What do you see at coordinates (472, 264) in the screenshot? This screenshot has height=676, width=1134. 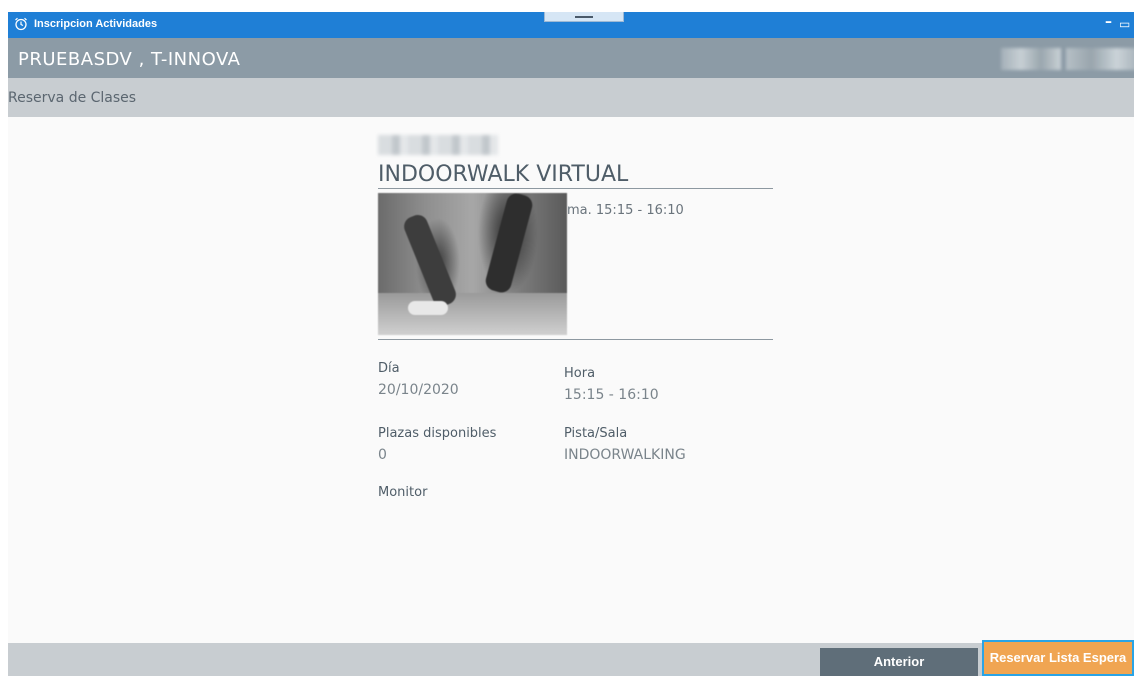 I see `activity-photo` at bounding box center [472, 264].